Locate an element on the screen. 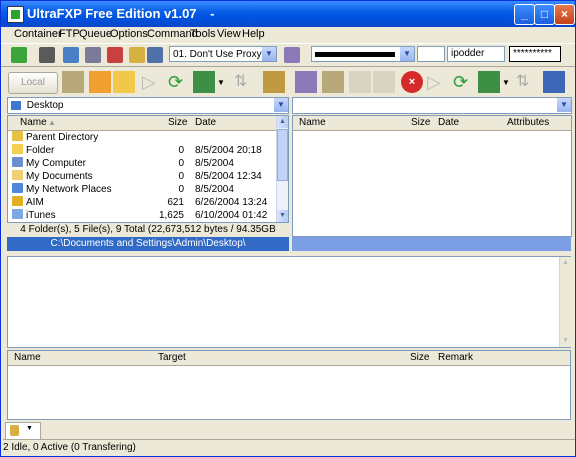 This screenshot has width=576, height=457. file-name: iTunes is located at coordinates (41, 215).